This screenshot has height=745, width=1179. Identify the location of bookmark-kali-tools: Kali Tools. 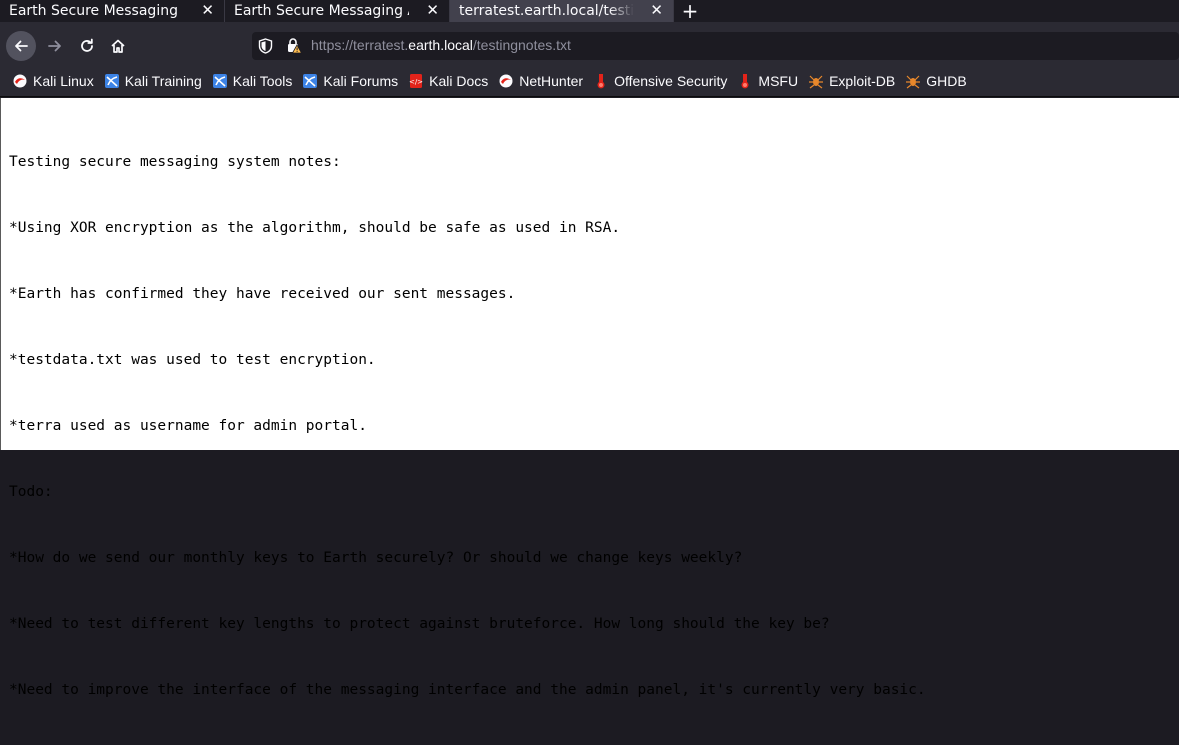
(252, 81).